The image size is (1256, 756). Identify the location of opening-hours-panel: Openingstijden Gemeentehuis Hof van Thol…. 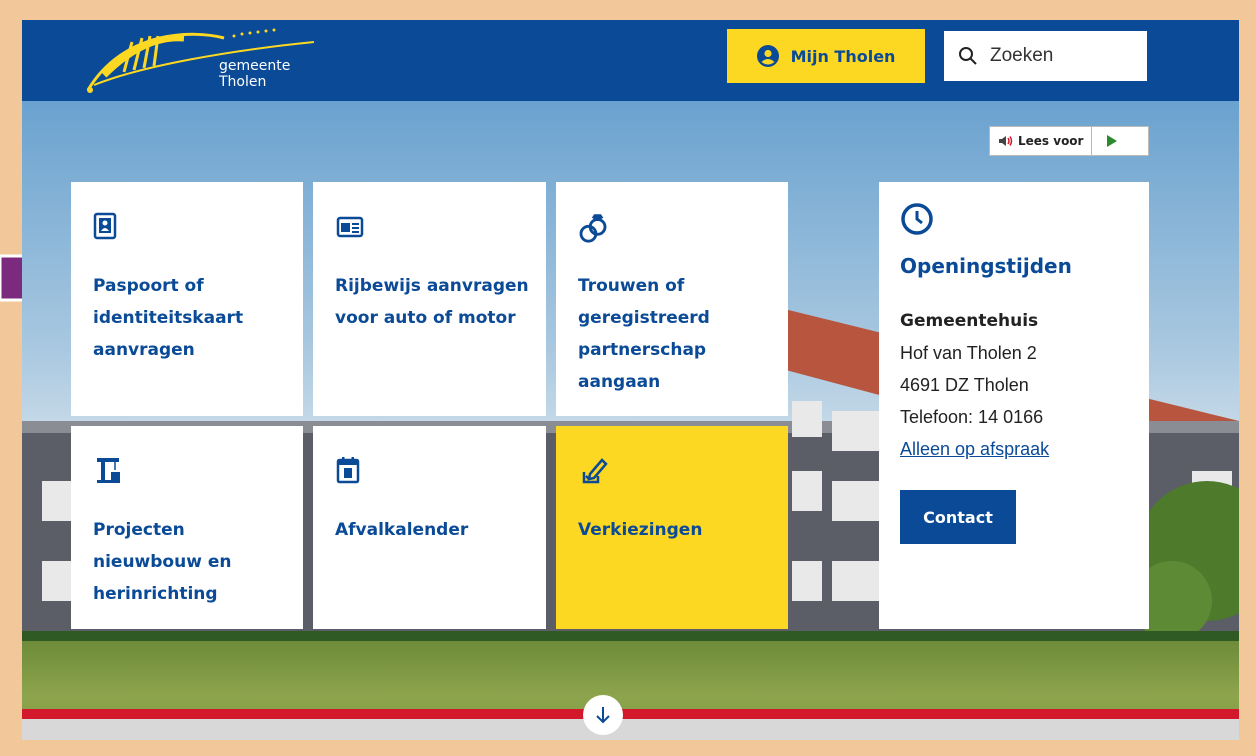
(1014, 405).